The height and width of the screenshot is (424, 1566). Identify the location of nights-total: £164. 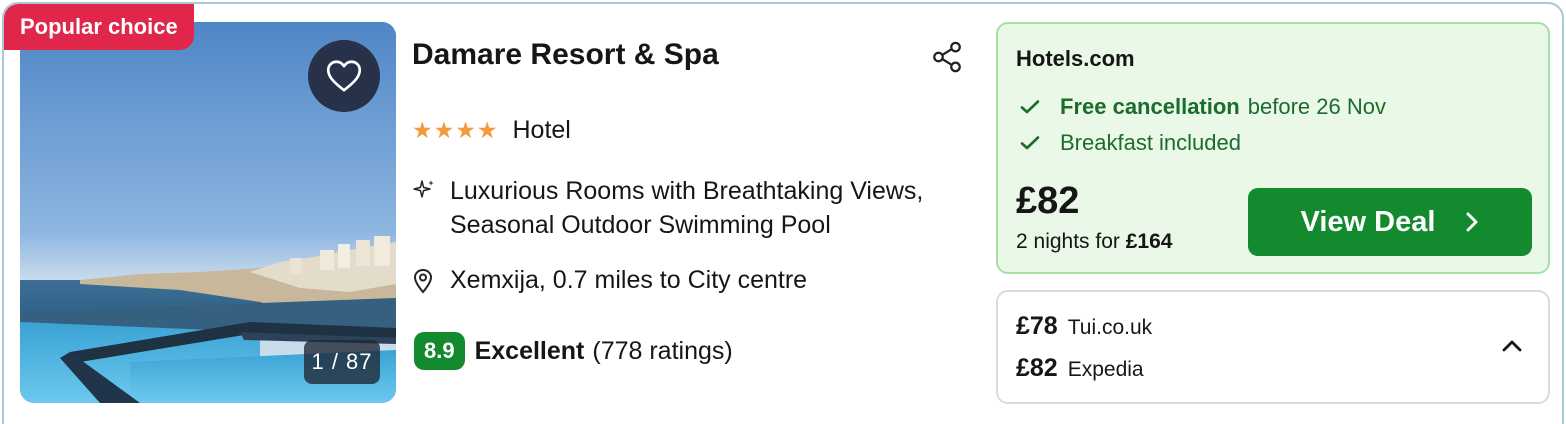
(1149, 241).